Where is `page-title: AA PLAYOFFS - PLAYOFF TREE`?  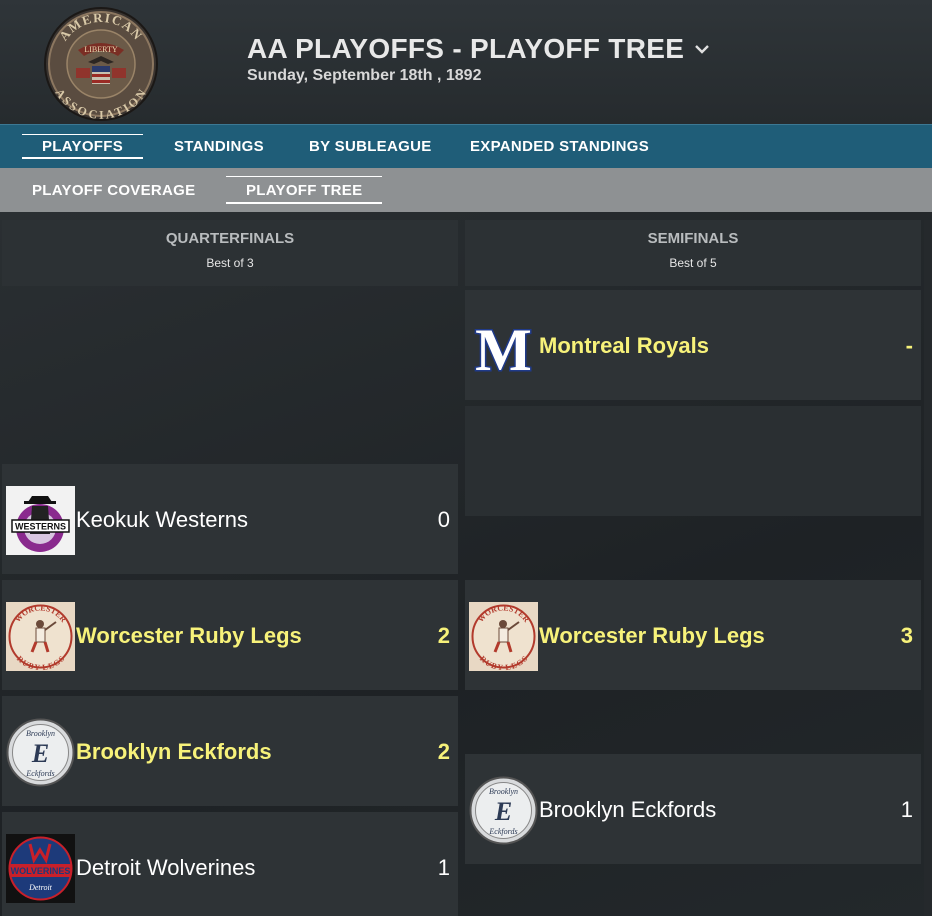
page-title: AA PLAYOFFS - PLAYOFF TREE is located at coordinates (478, 49).